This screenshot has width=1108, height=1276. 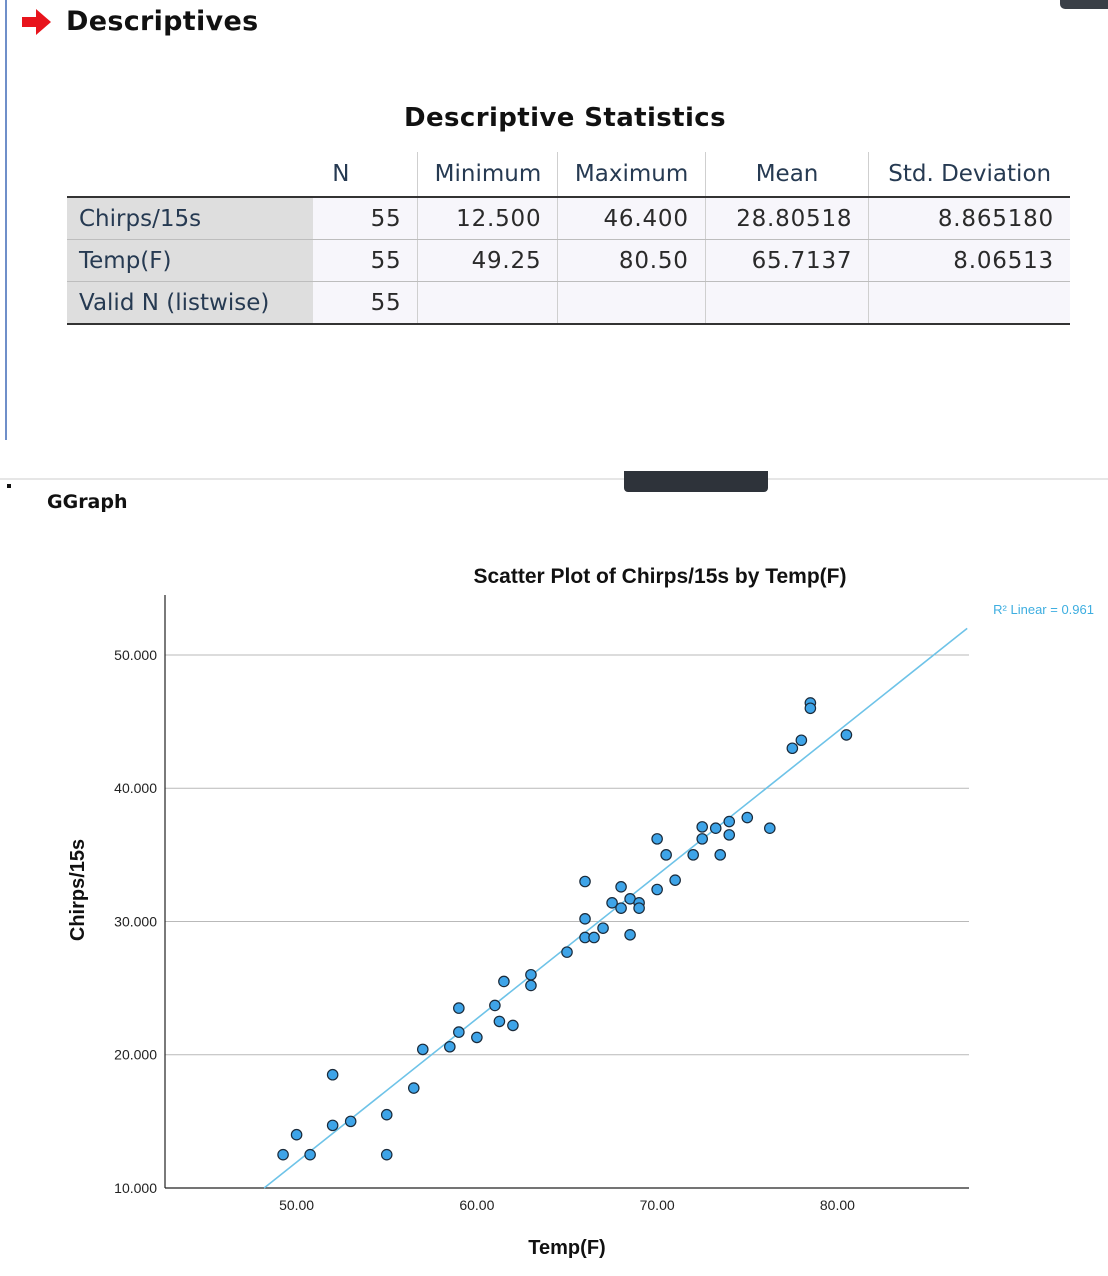 What do you see at coordinates (786, 303) in the screenshot?
I see `cell-mean` at bounding box center [786, 303].